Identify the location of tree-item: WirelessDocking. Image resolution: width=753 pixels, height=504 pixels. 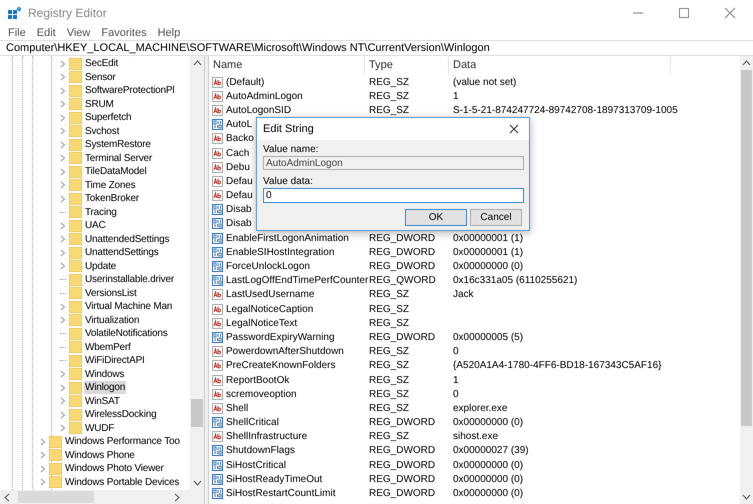
(121, 415).